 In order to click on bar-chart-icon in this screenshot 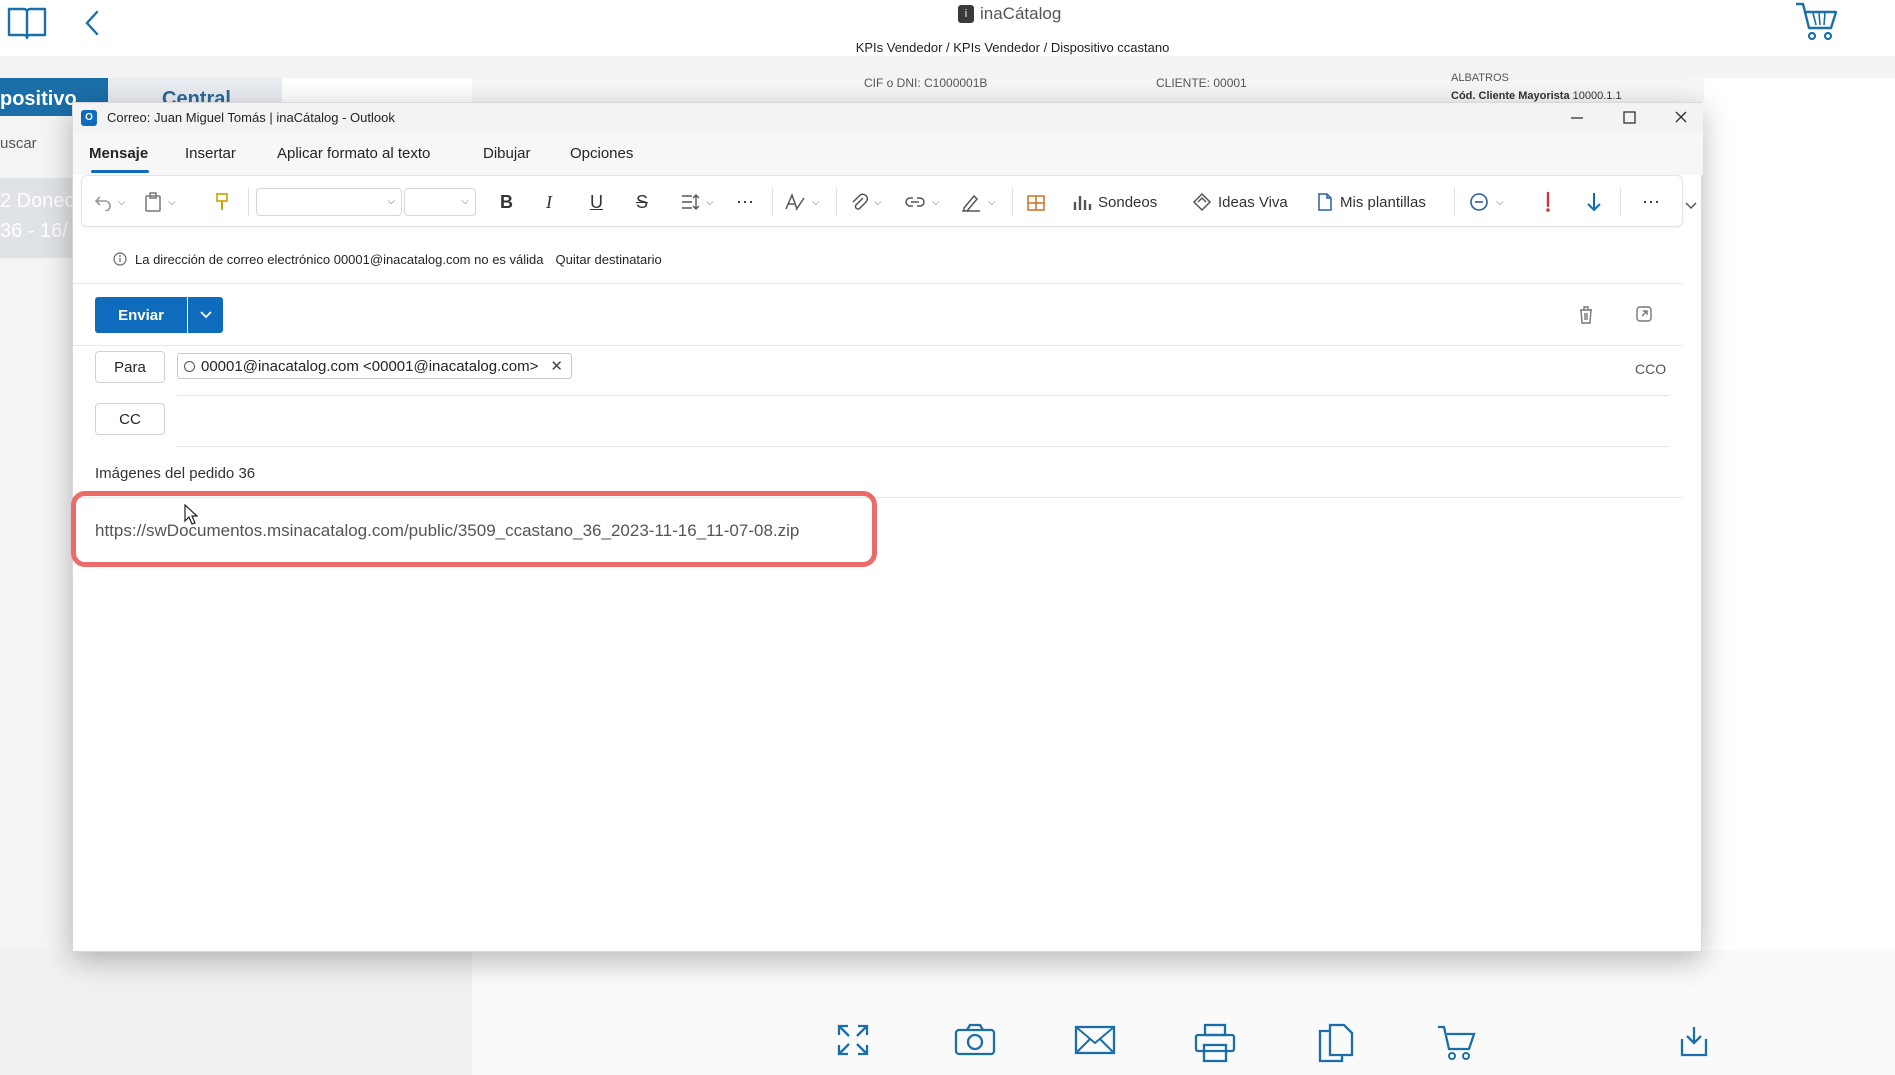, I will do `click(1082, 203)`.